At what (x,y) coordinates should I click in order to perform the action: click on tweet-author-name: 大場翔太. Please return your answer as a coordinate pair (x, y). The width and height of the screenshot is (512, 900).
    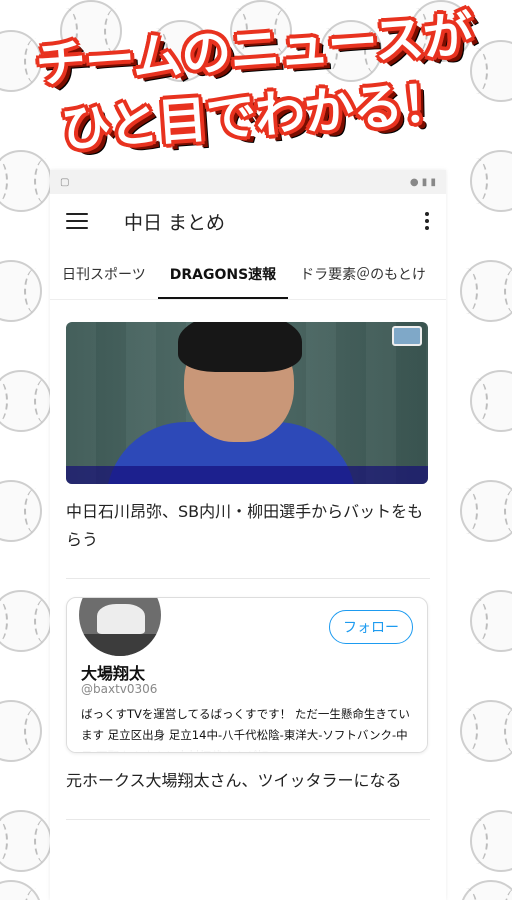
    Looking at the image, I should click on (113, 673).